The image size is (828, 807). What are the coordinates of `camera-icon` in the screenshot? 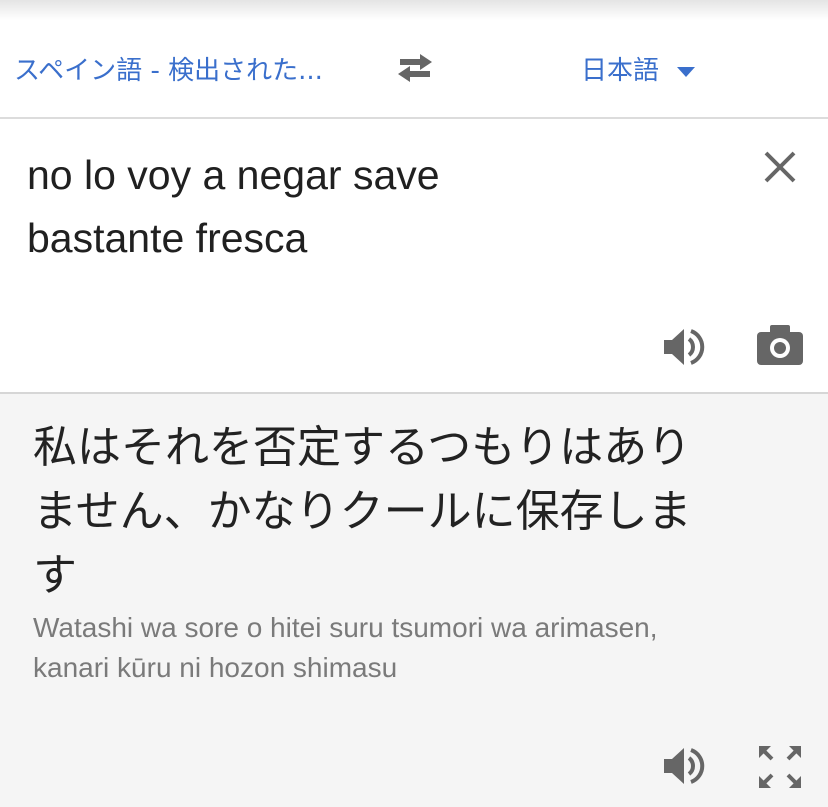 It's located at (780, 345).